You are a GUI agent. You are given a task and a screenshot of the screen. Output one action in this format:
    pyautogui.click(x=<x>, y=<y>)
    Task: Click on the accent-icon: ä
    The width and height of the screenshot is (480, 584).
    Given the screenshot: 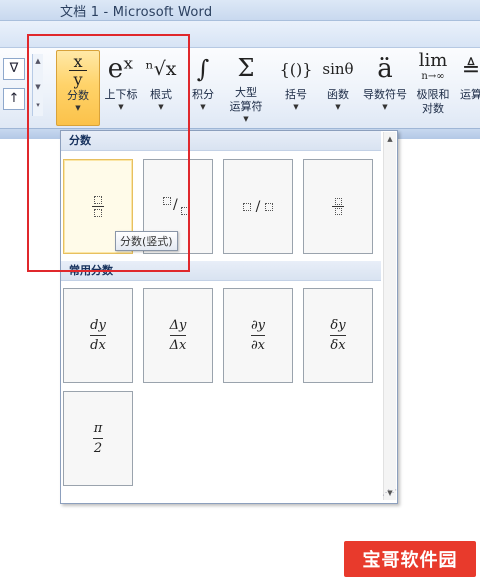 What is the action you would take?
    pyautogui.click(x=385, y=69)
    